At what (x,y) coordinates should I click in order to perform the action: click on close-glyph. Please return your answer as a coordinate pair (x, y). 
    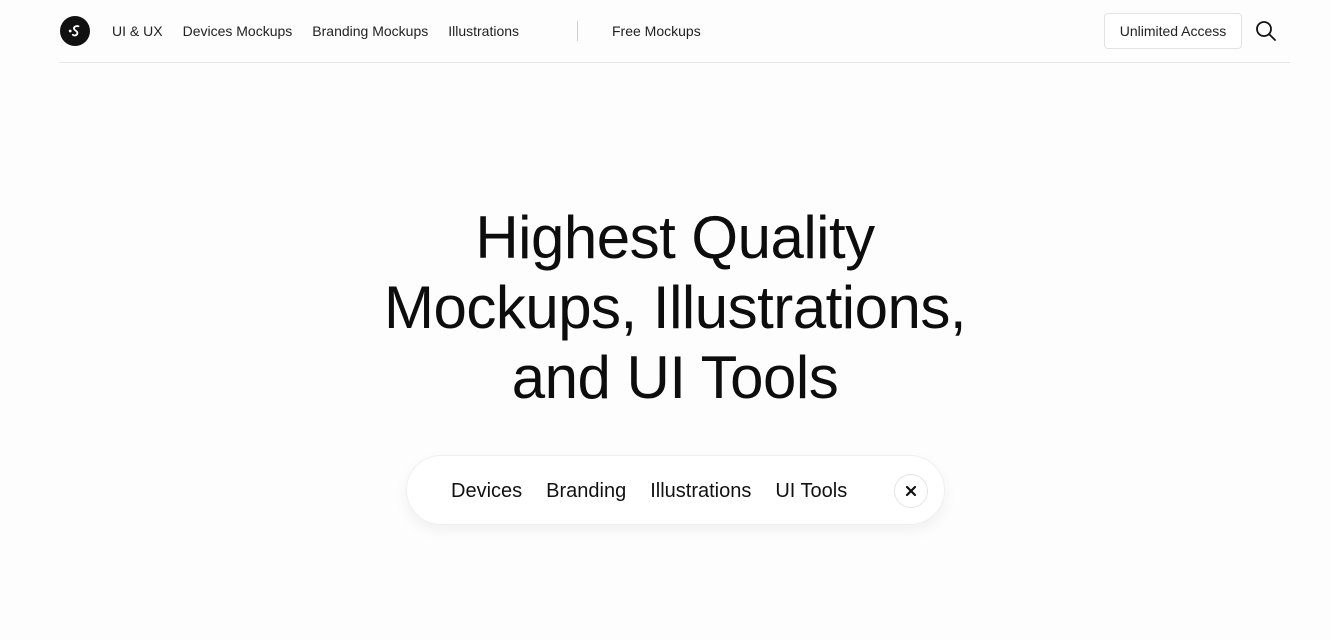
    Looking at the image, I should click on (911, 491).